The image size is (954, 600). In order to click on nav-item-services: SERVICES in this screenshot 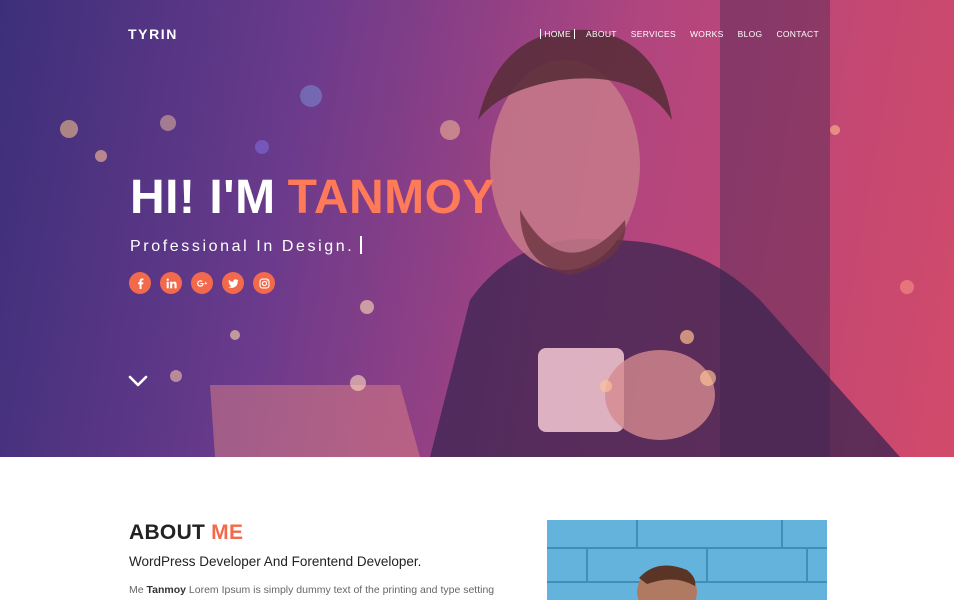, I will do `click(653, 34)`.